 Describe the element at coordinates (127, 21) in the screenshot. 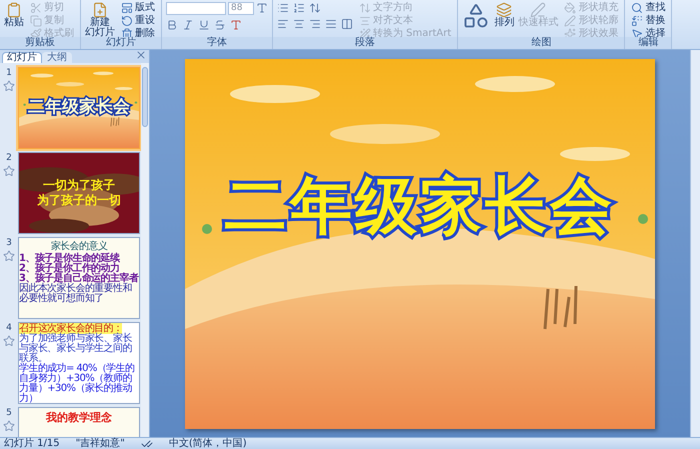

I see `reset-icon` at that location.